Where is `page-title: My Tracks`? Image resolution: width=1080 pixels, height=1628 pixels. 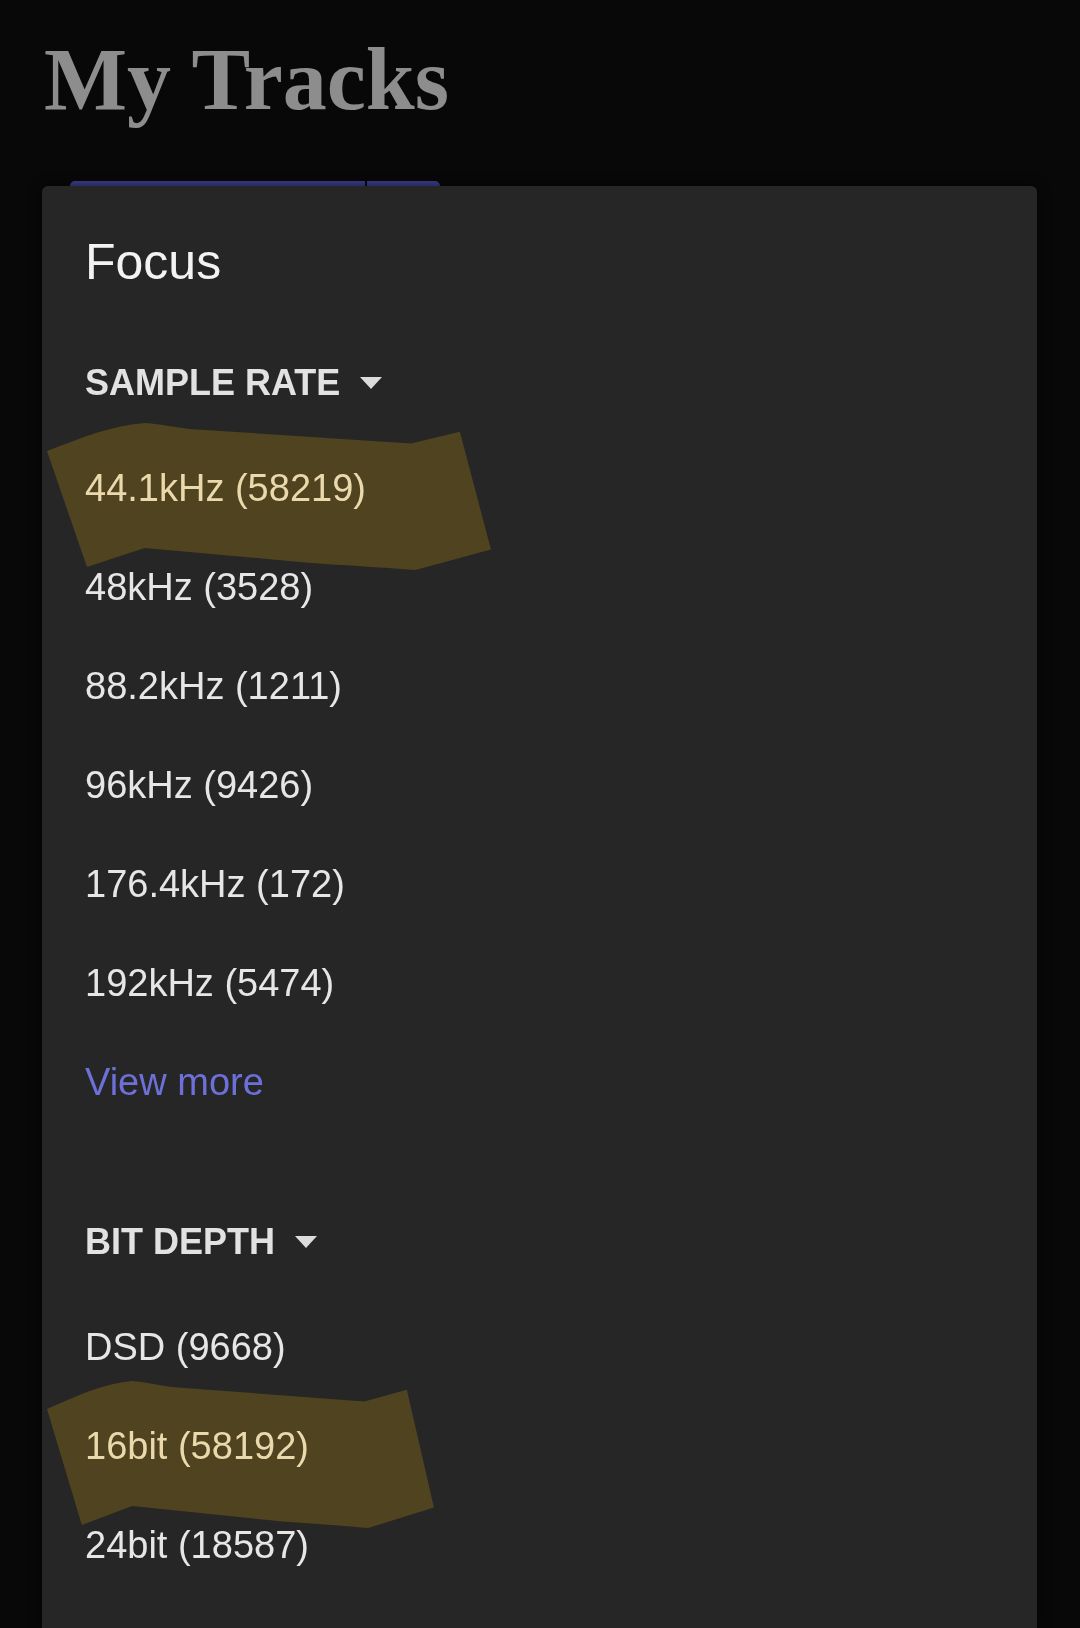
page-title: My Tracks is located at coordinates (246, 80).